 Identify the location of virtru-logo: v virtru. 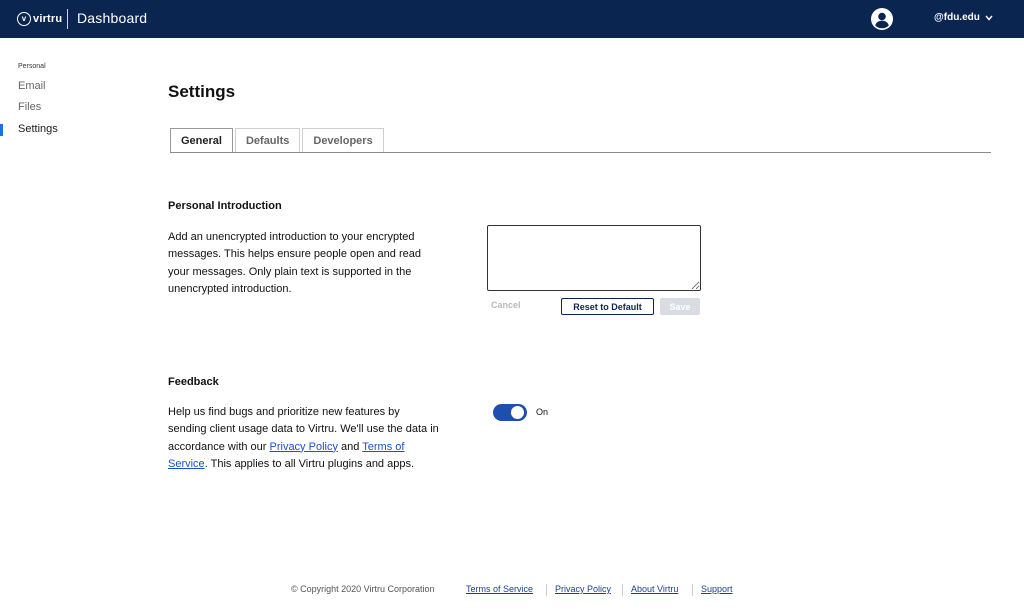
(39, 19).